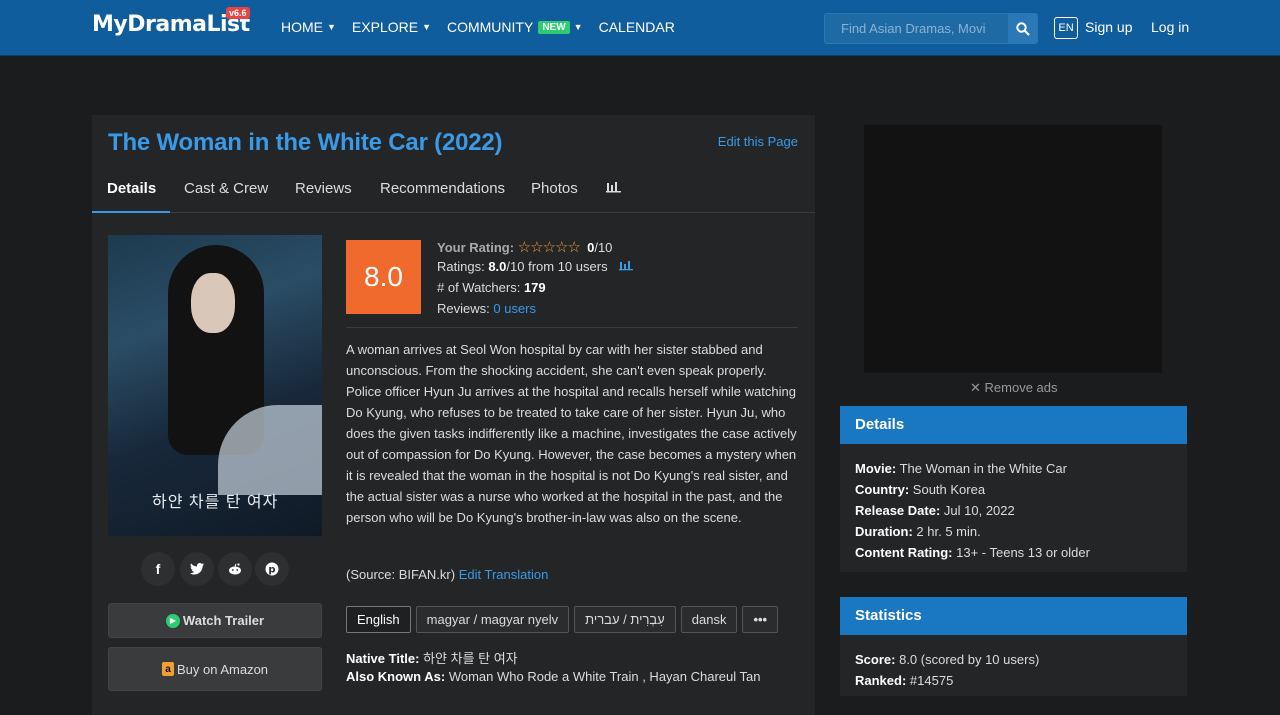 This screenshot has width=1280, height=715. Describe the element at coordinates (442, 196) in the screenshot. I see `tab-recommendations: Recommendations` at that location.